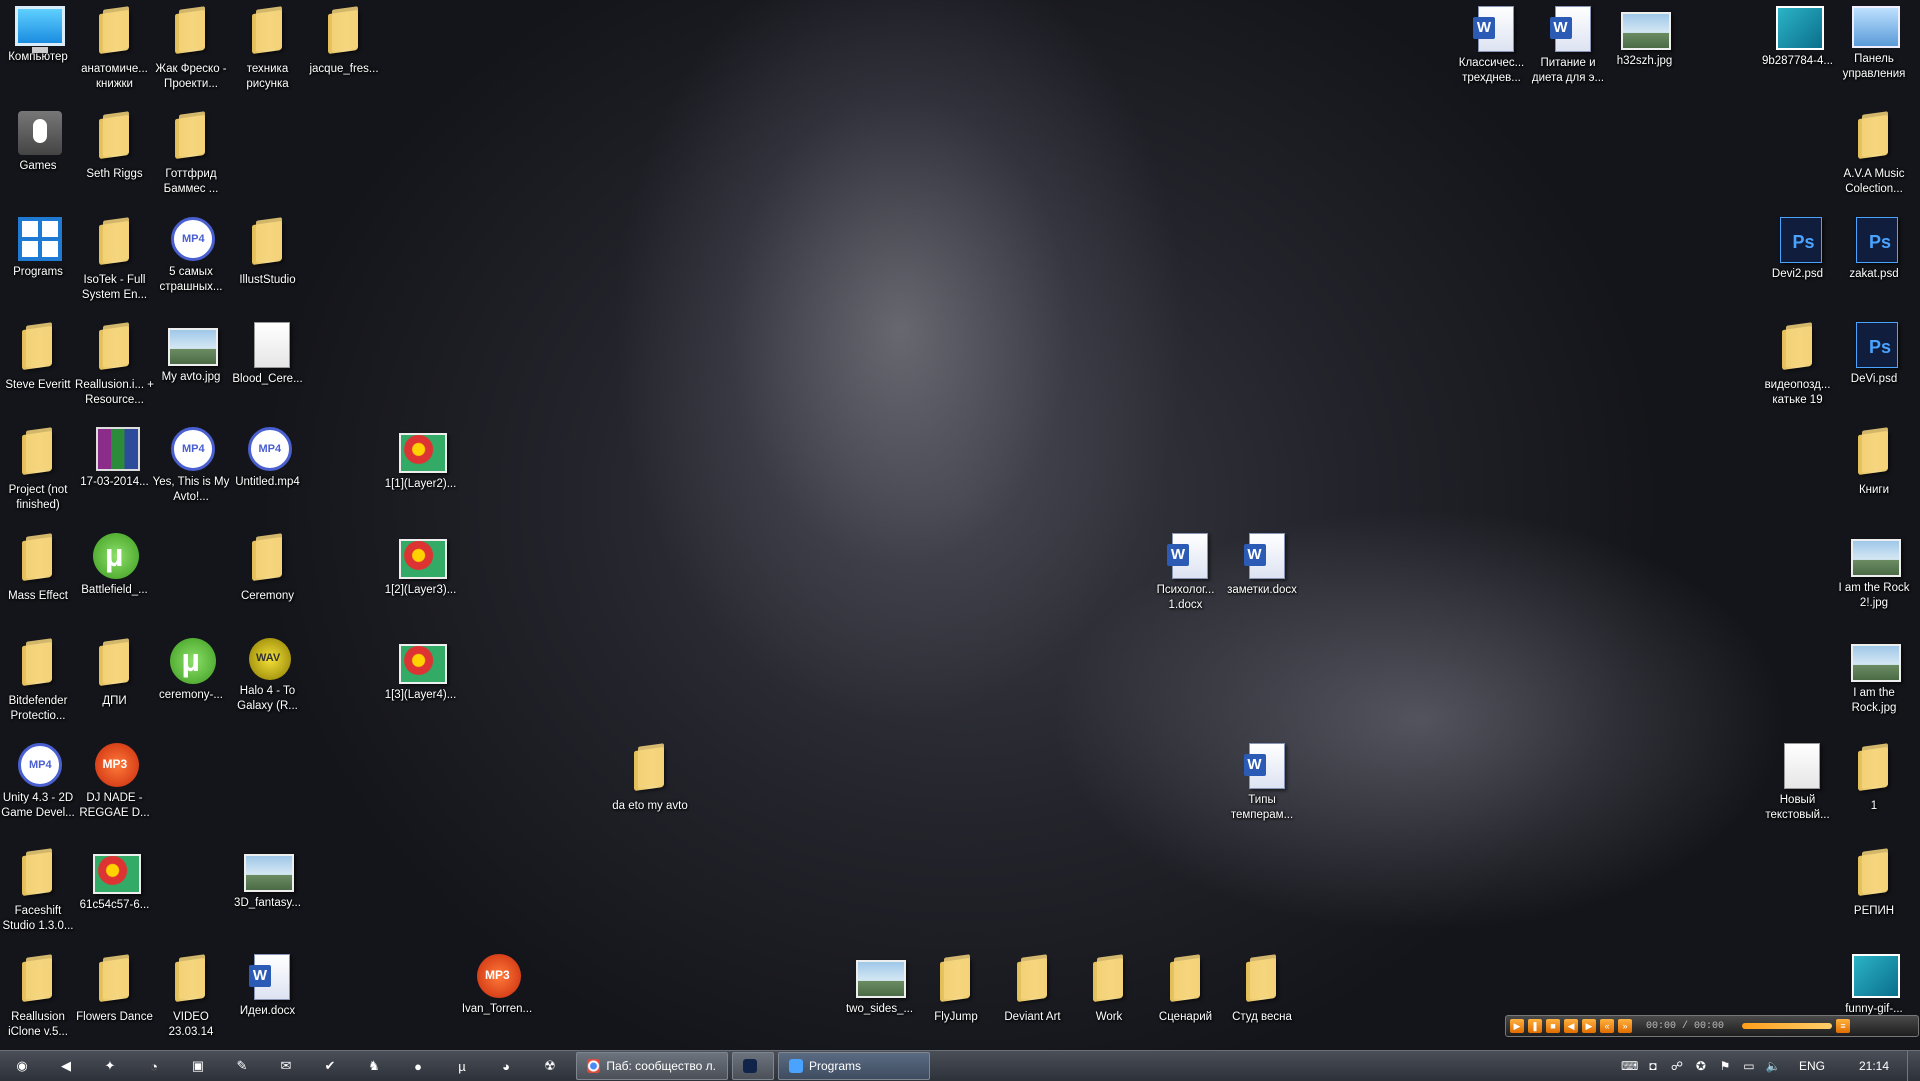  What do you see at coordinates (1262, 997) in the screenshot?
I see `desktop-icon: Студ весна` at bounding box center [1262, 997].